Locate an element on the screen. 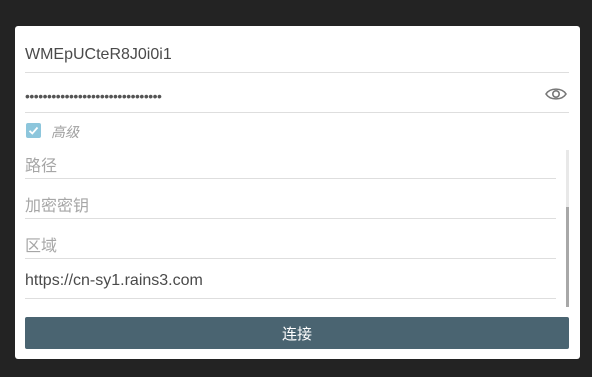 This screenshot has height=377, width=592. secret-key-field: ••••••••••••••••••••••••••••••• is located at coordinates (297, 95).